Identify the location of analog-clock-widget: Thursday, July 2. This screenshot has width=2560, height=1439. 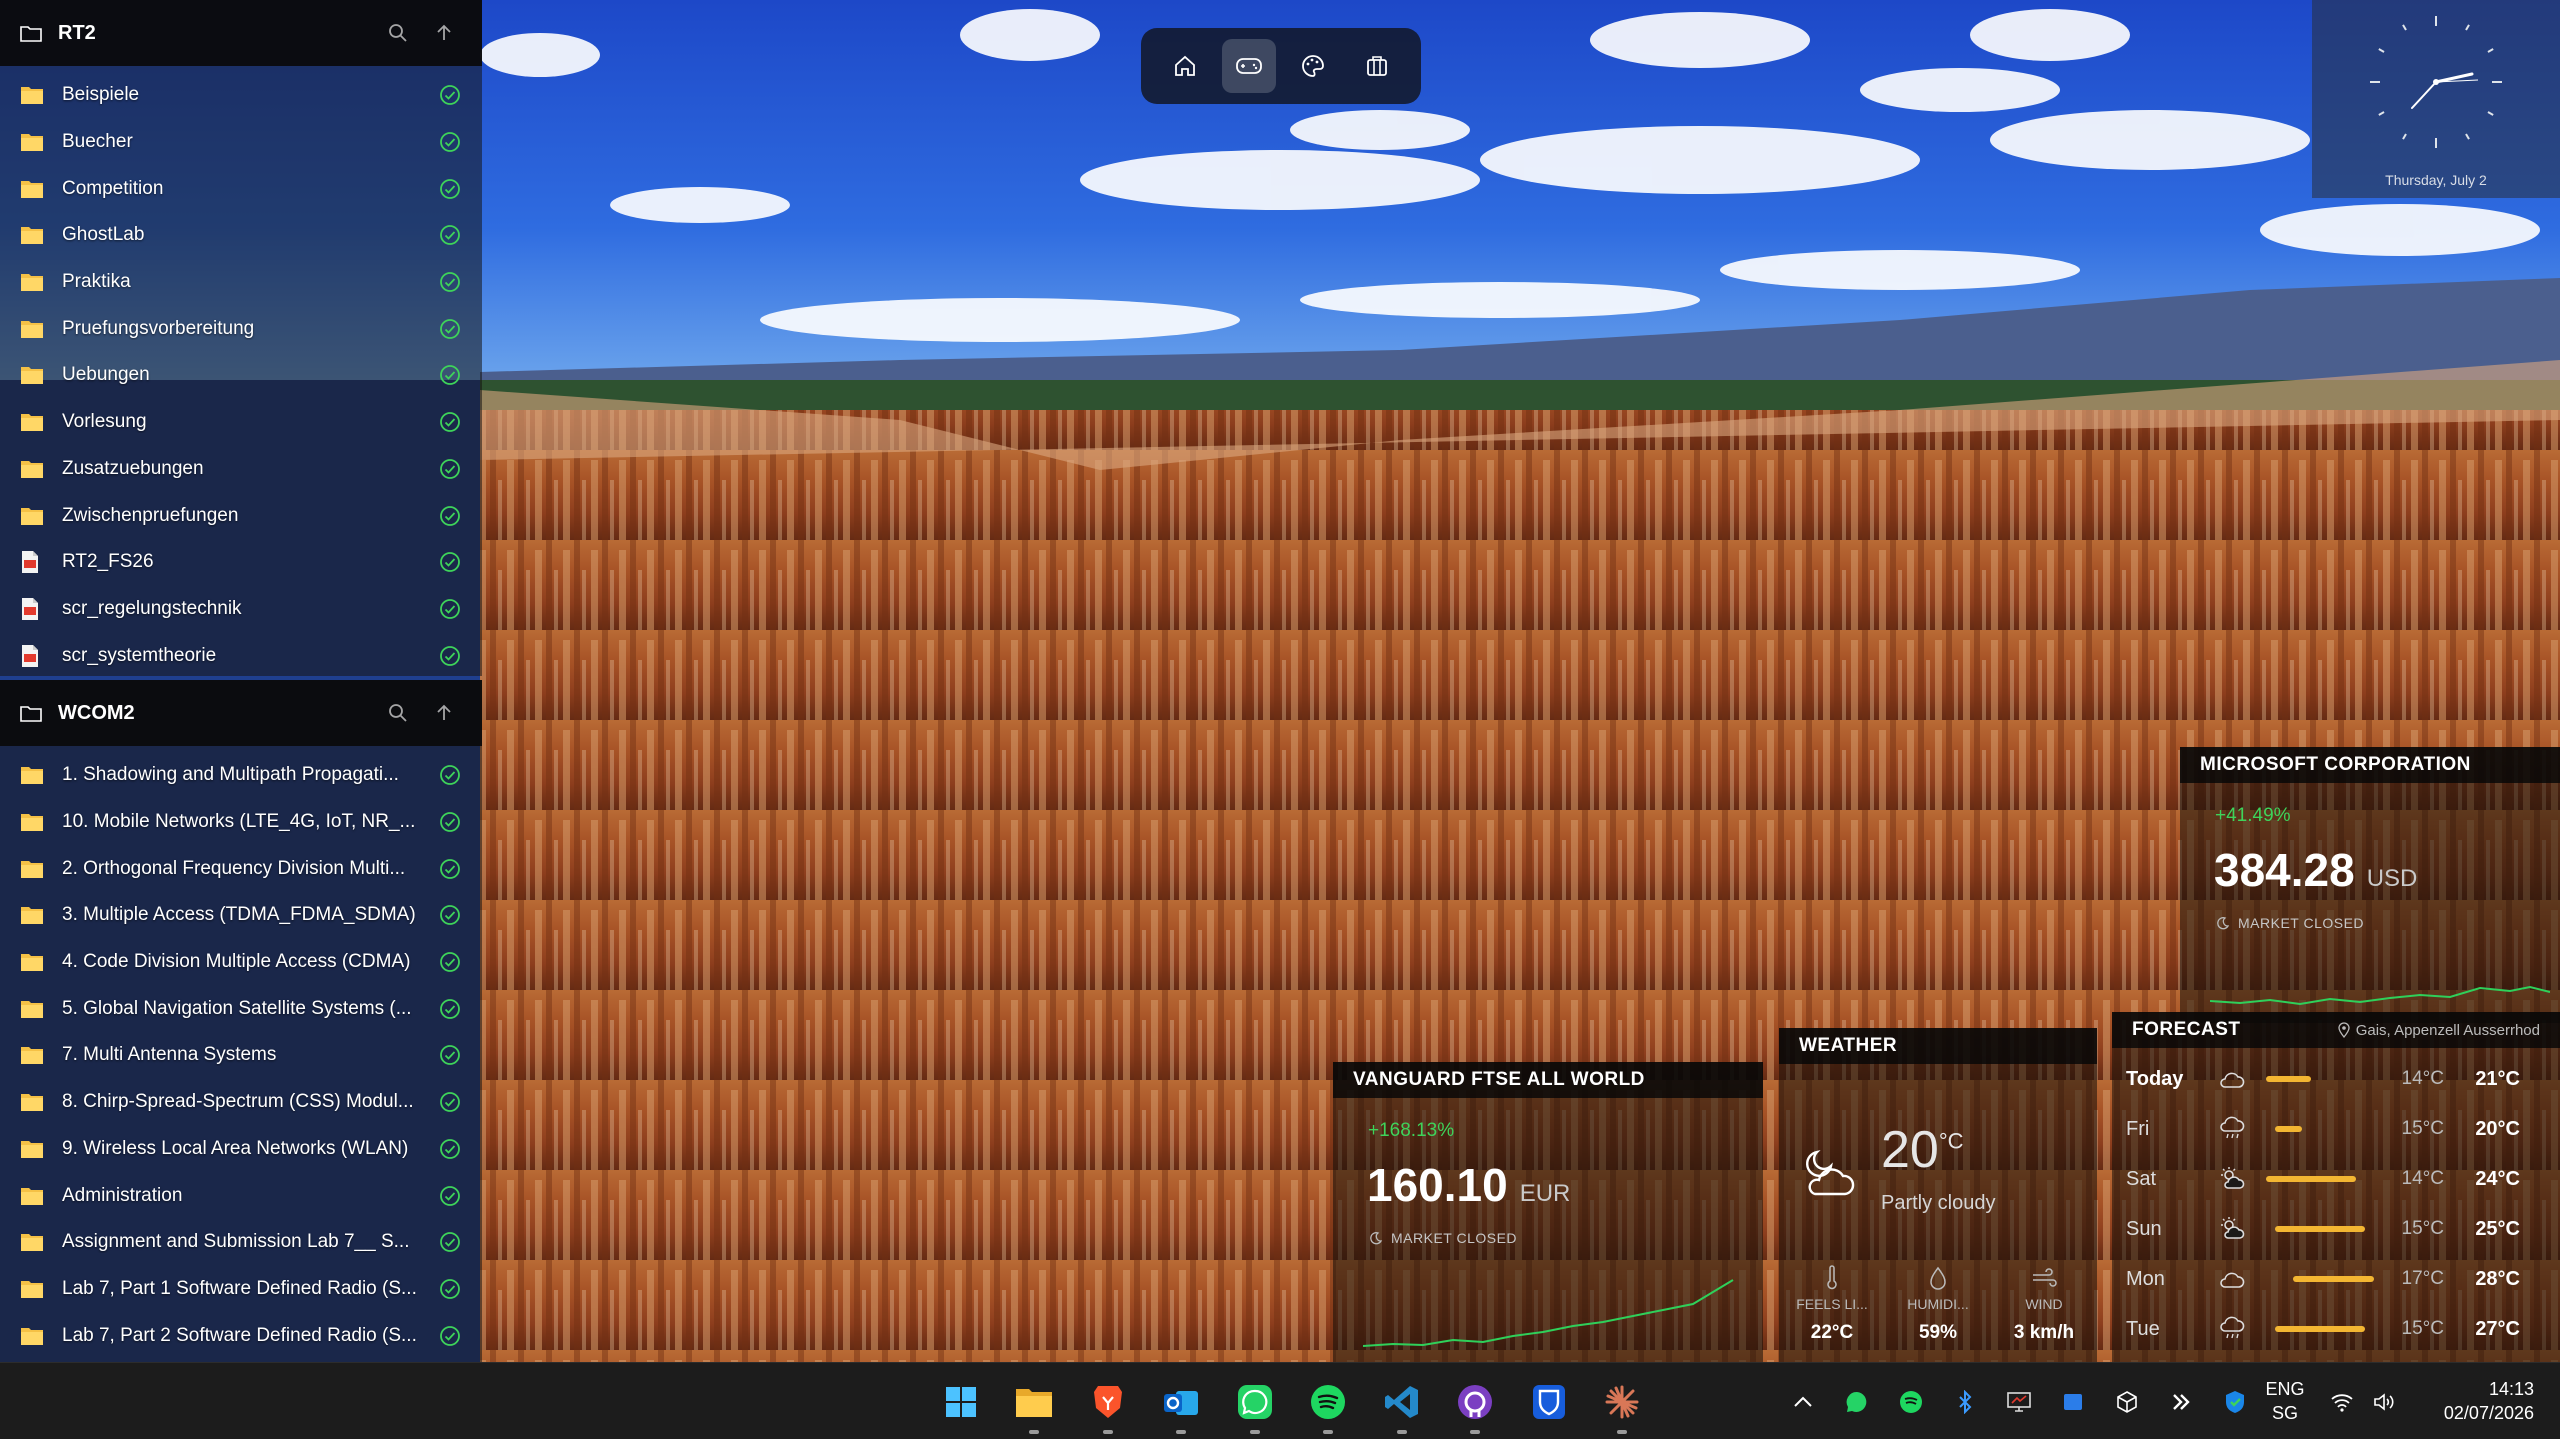
(2436, 99).